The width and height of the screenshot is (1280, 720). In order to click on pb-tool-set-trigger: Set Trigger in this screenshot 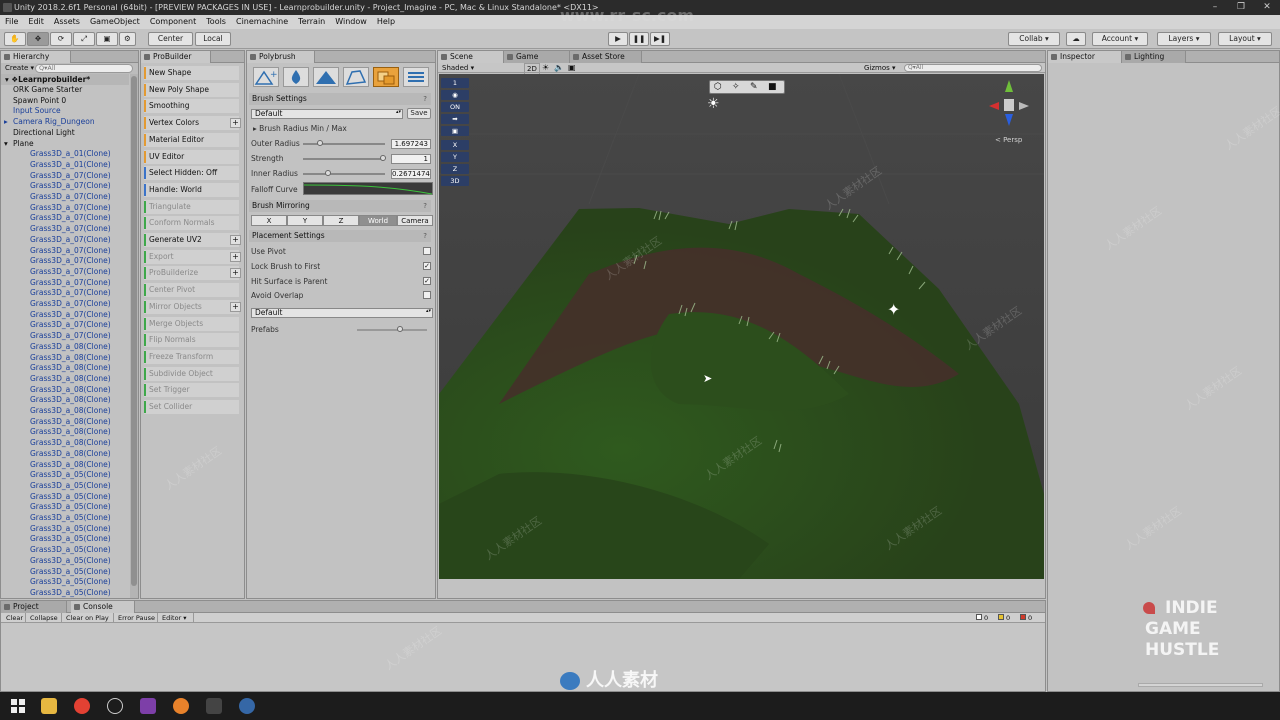, I will do `click(191, 390)`.